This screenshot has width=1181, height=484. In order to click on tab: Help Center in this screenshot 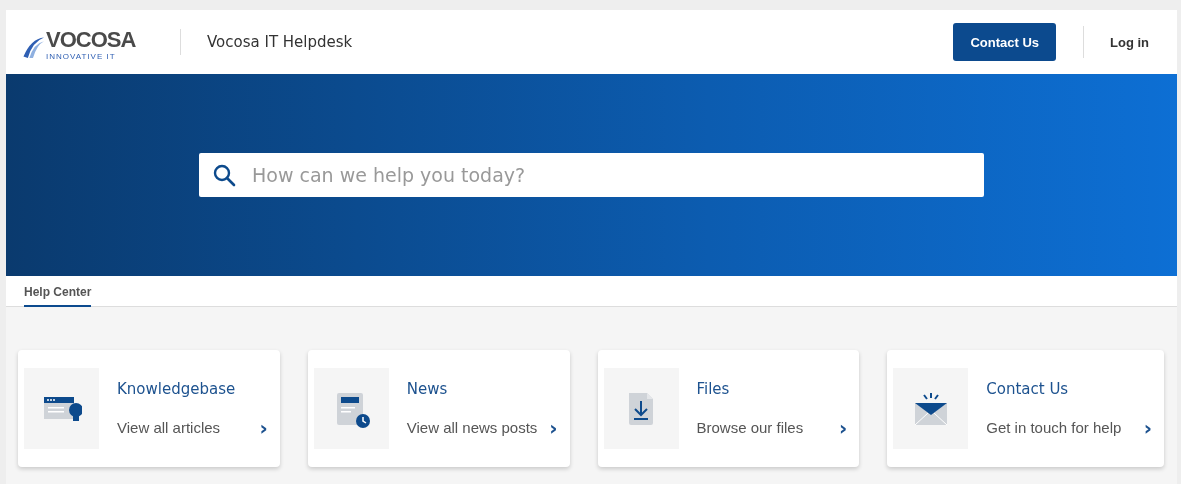, I will do `click(58, 291)`.